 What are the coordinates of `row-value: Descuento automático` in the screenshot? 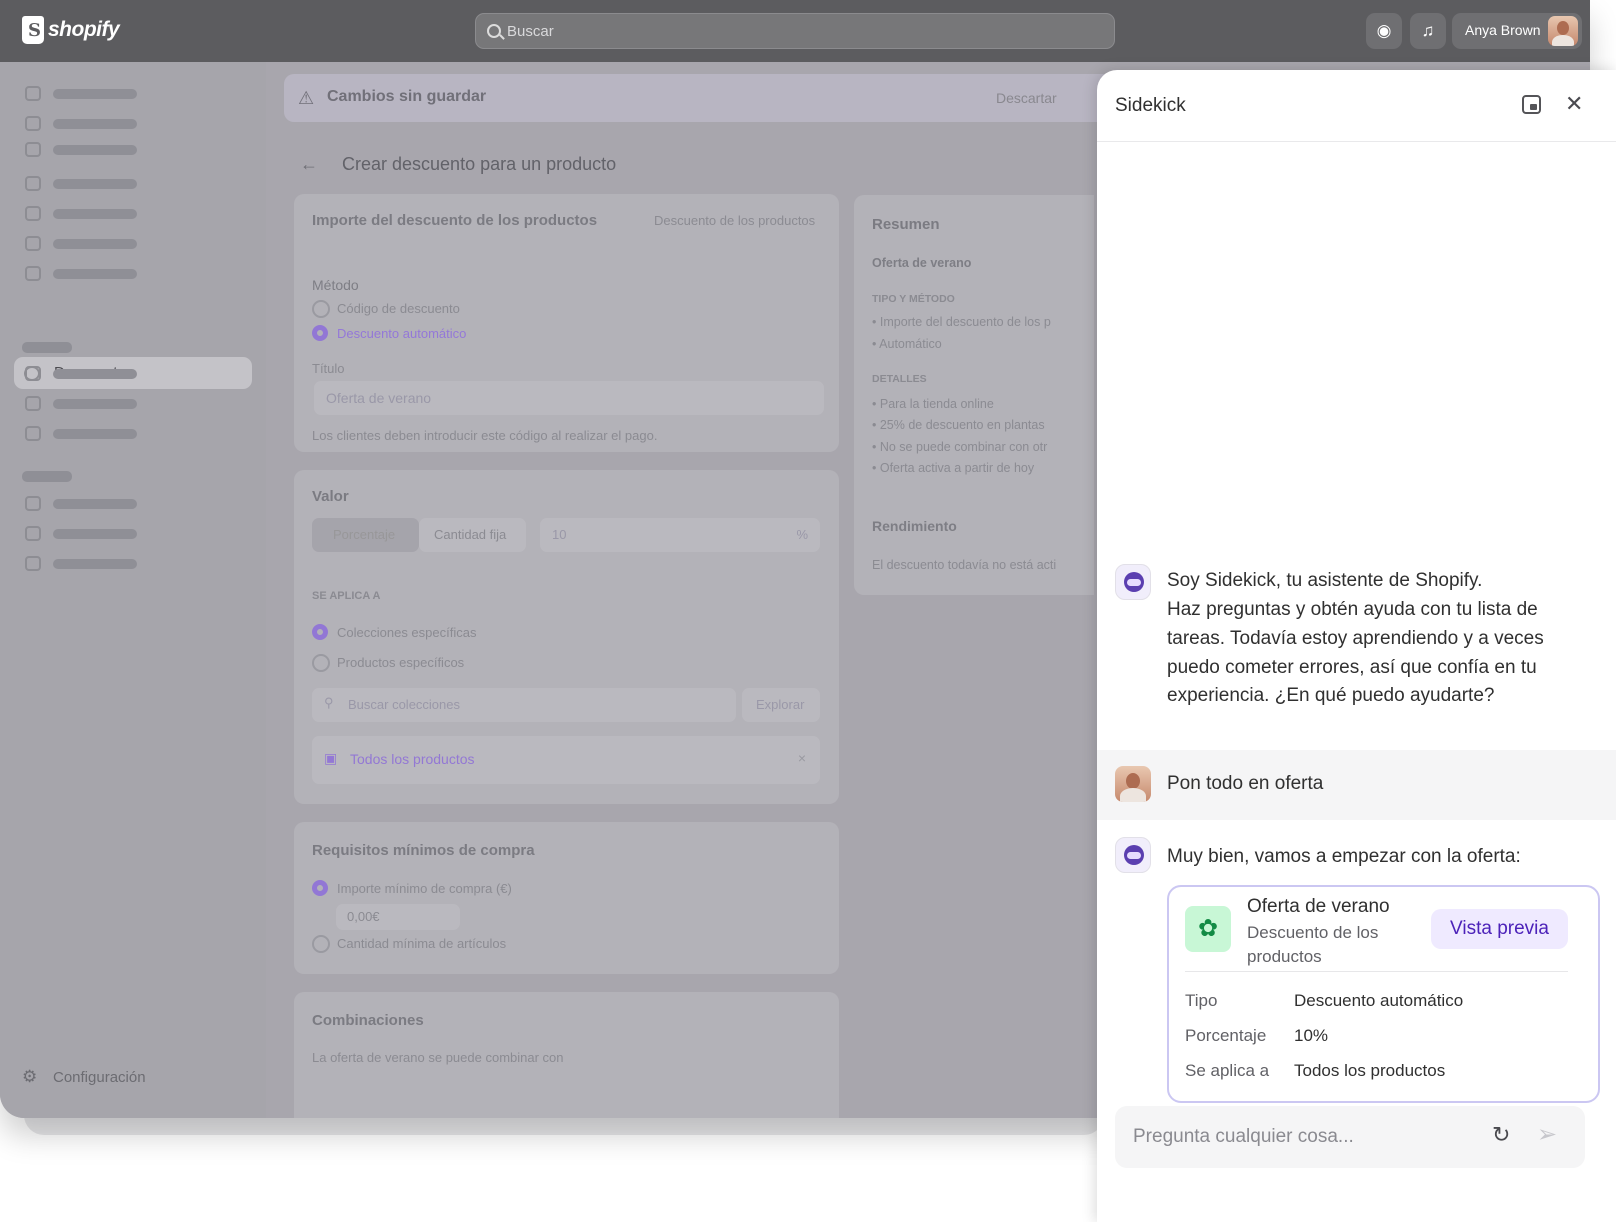 It's located at (1379, 1000).